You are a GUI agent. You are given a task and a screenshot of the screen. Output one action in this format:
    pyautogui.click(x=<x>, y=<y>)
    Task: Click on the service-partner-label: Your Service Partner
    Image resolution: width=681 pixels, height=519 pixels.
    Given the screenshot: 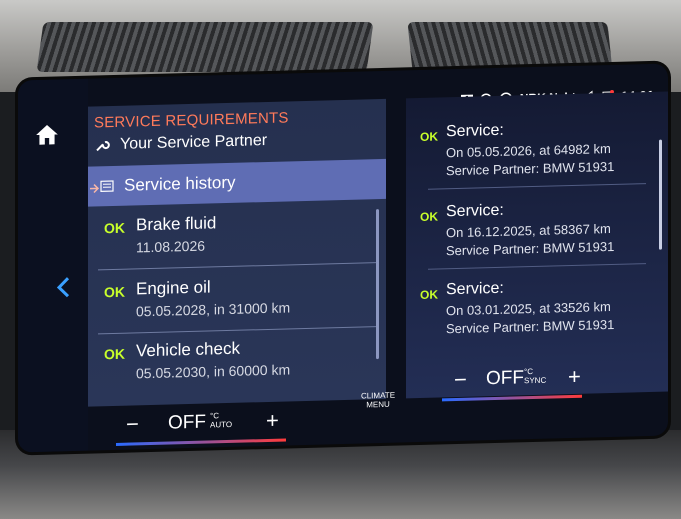 What is the action you would take?
    pyautogui.click(x=194, y=142)
    